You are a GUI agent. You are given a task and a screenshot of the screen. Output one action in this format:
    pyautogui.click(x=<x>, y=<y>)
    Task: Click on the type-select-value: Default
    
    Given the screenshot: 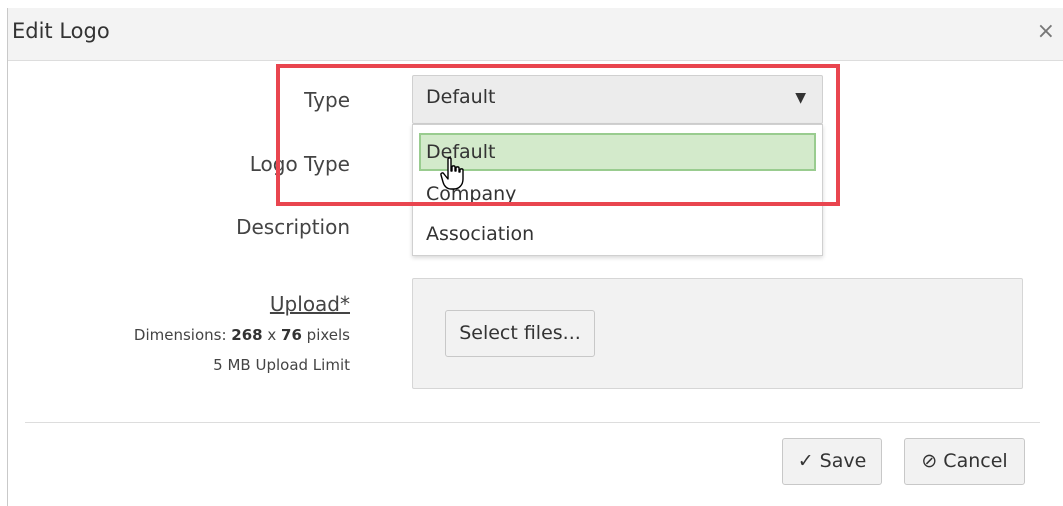 What is the action you would take?
    pyautogui.click(x=461, y=97)
    